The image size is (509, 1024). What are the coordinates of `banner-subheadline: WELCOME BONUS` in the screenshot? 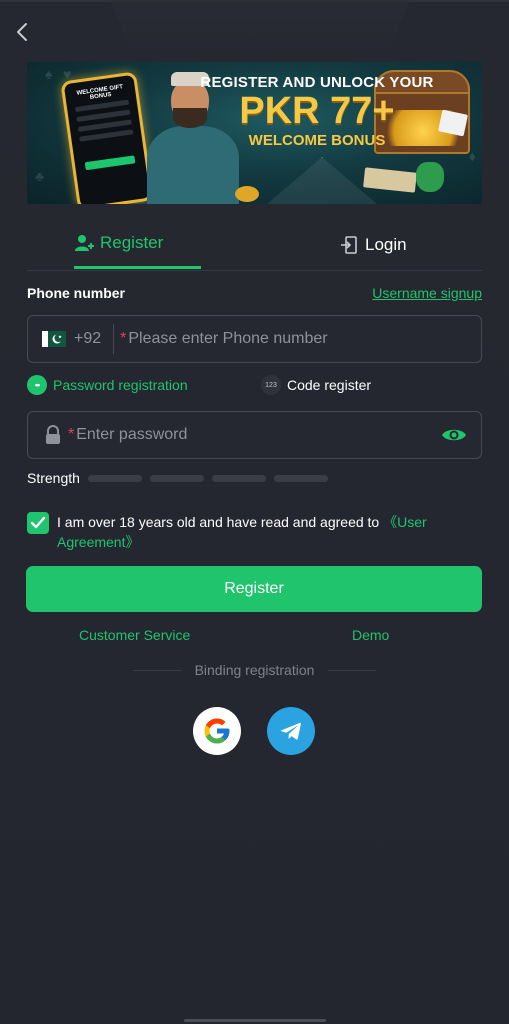 It's located at (317, 140).